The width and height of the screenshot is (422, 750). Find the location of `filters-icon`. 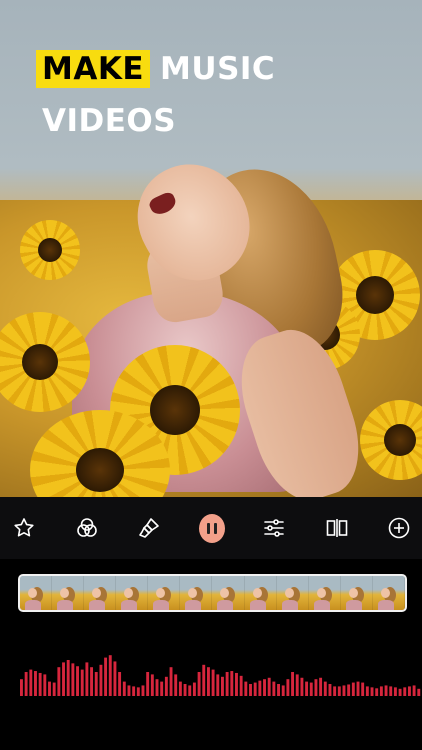

filters-icon is located at coordinates (87, 528).